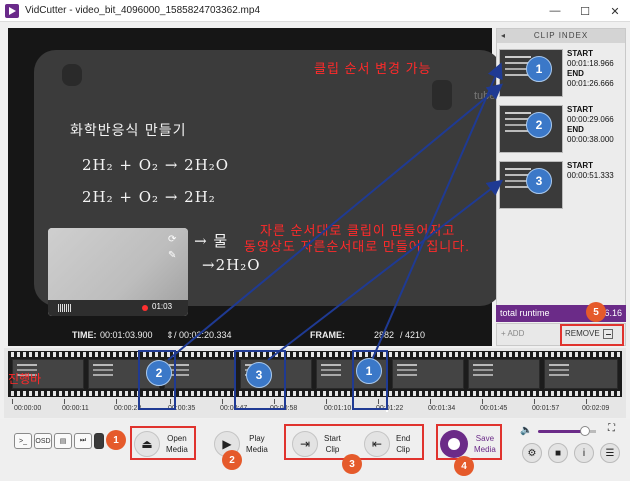 The width and height of the screenshot is (630, 481). Describe the element at coordinates (145, 308) in the screenshot. I see `record-dot-icon` at that location.